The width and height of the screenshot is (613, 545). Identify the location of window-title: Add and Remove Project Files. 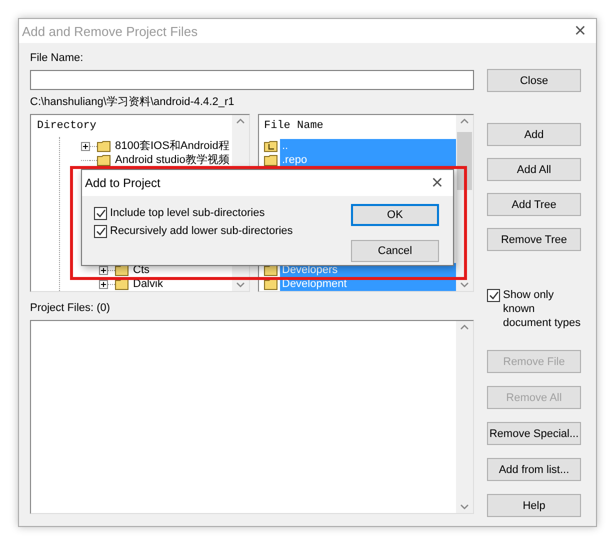
(110, 31).